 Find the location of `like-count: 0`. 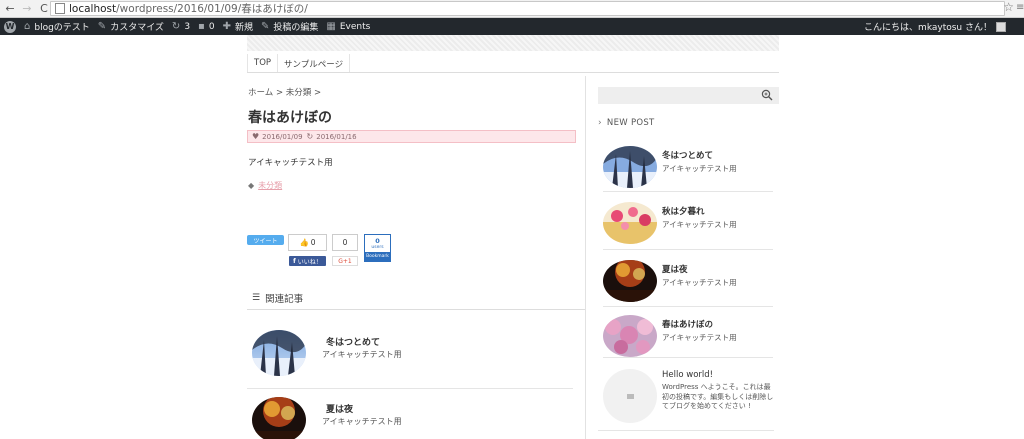

like-count: 0 is located at coordinates (313, 242).